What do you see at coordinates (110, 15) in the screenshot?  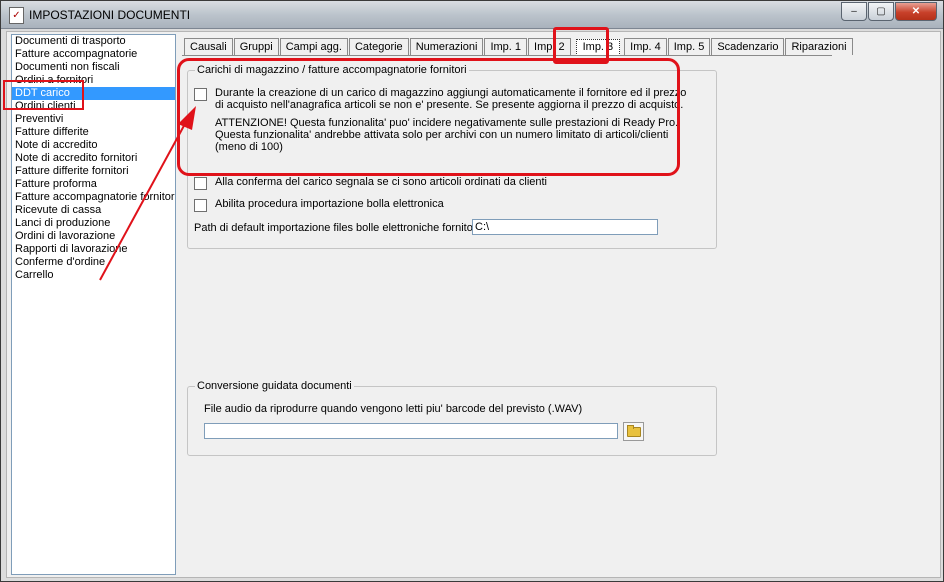 I see `window-title: IMPOSTAZIONI DOCUMENTI` at bounding box center [110, 15].